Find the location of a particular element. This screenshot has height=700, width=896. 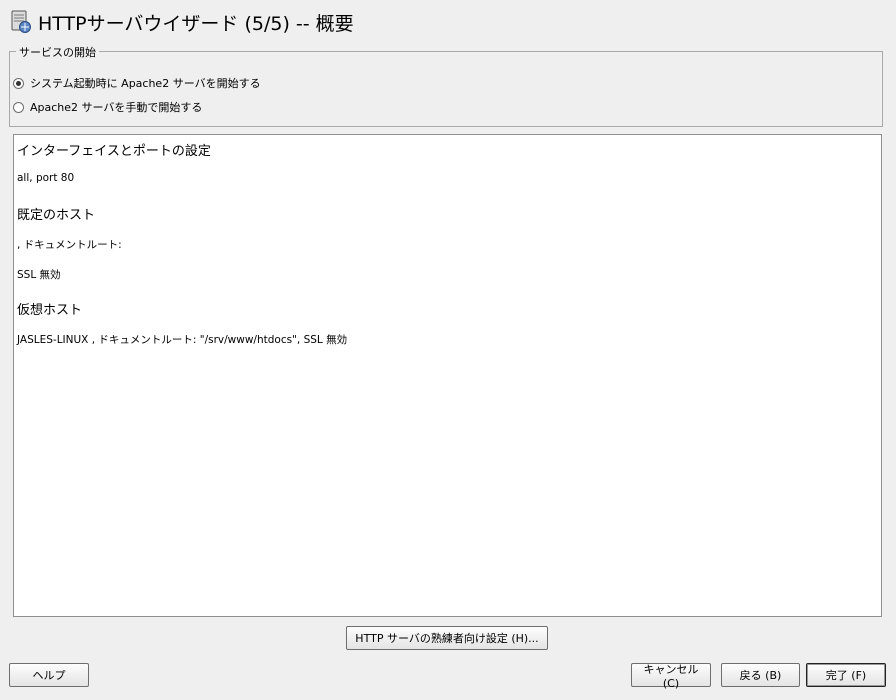

page-title: HTTPサーバウイザード (5/5) -- 概要 is located at coordinates (196, 23).